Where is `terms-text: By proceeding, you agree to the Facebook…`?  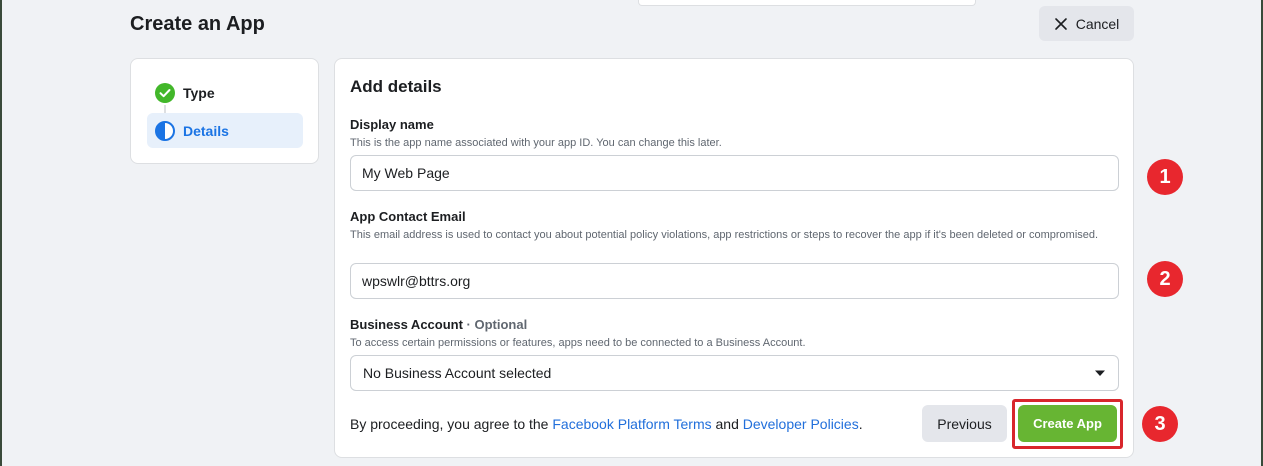 terms-text: By proceeding, you agree to the Facebook… is located at coordinates (606, 424).